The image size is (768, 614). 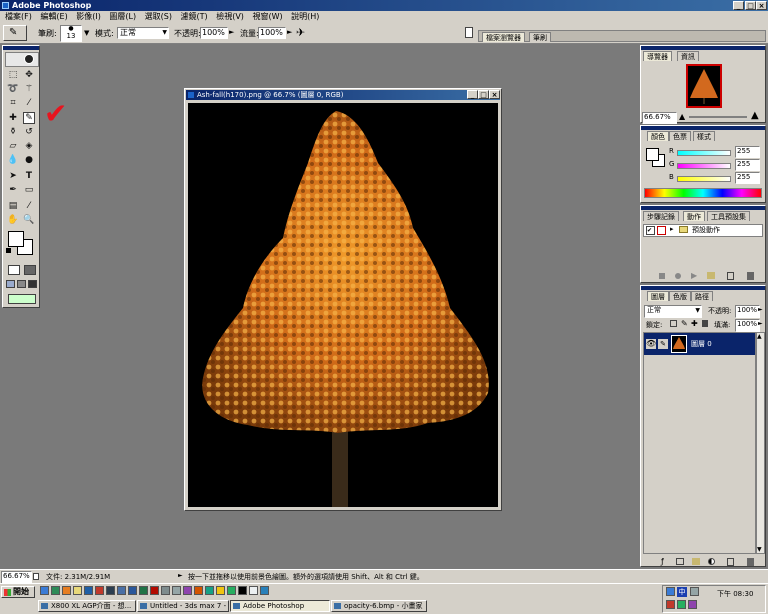 What do you see at coordinates (747, 325) in the screenshot?
I see `fill-field: 100%` at bounding box center [747, 325].